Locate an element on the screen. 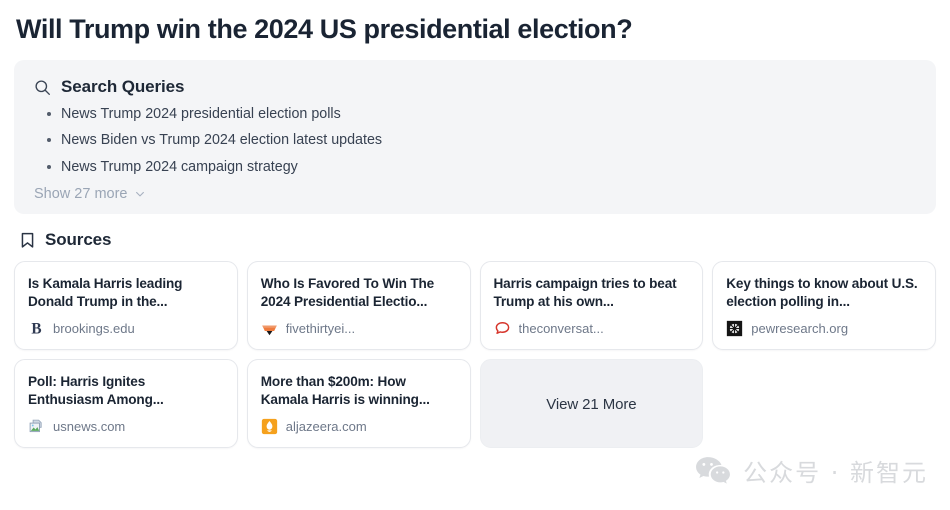 The width and height of the screenshot is (950, 510). wechat-icon is located at coordinates (713, 470).